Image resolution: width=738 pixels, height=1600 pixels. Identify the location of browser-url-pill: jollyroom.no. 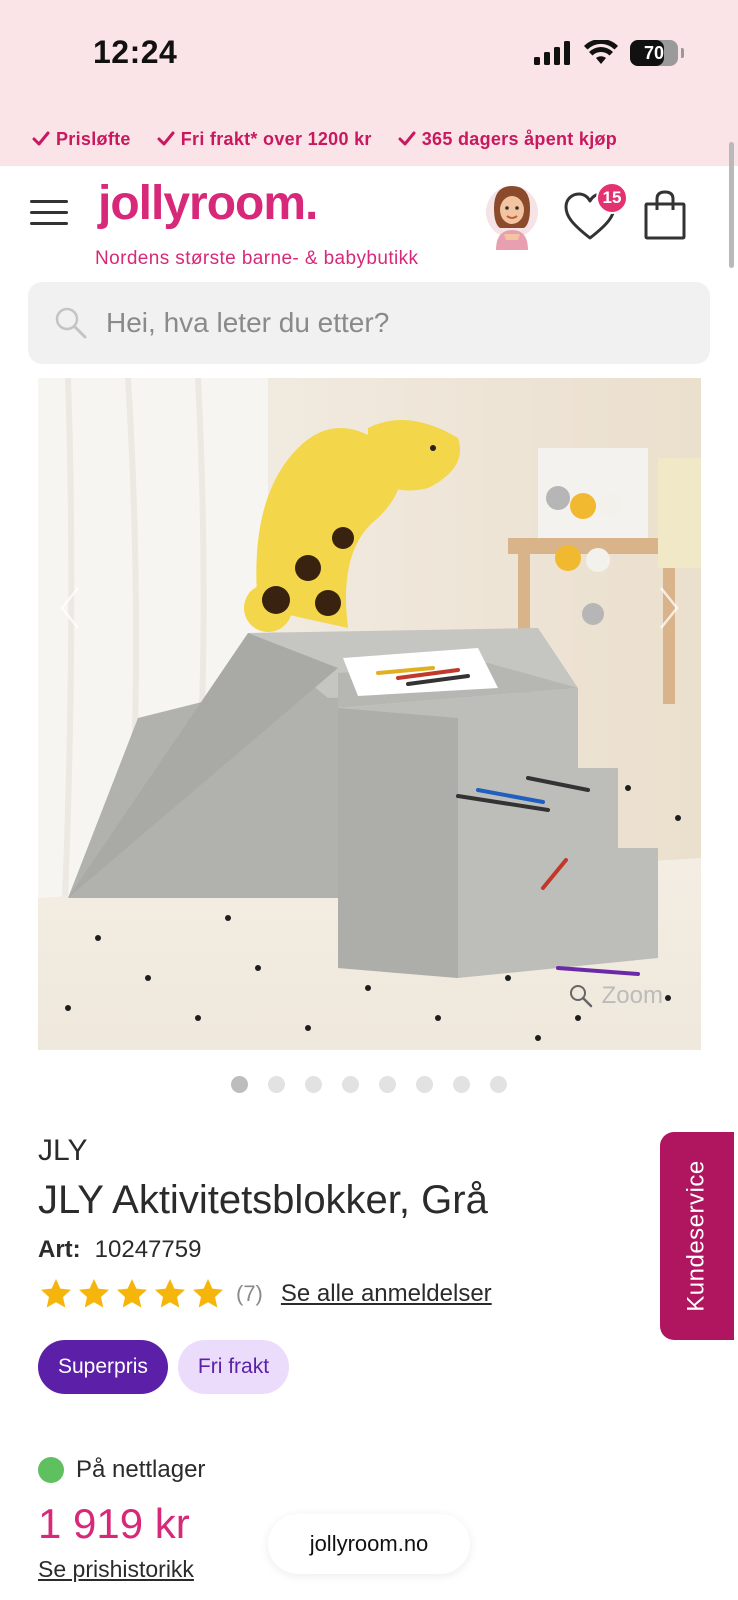
(369, 1544).